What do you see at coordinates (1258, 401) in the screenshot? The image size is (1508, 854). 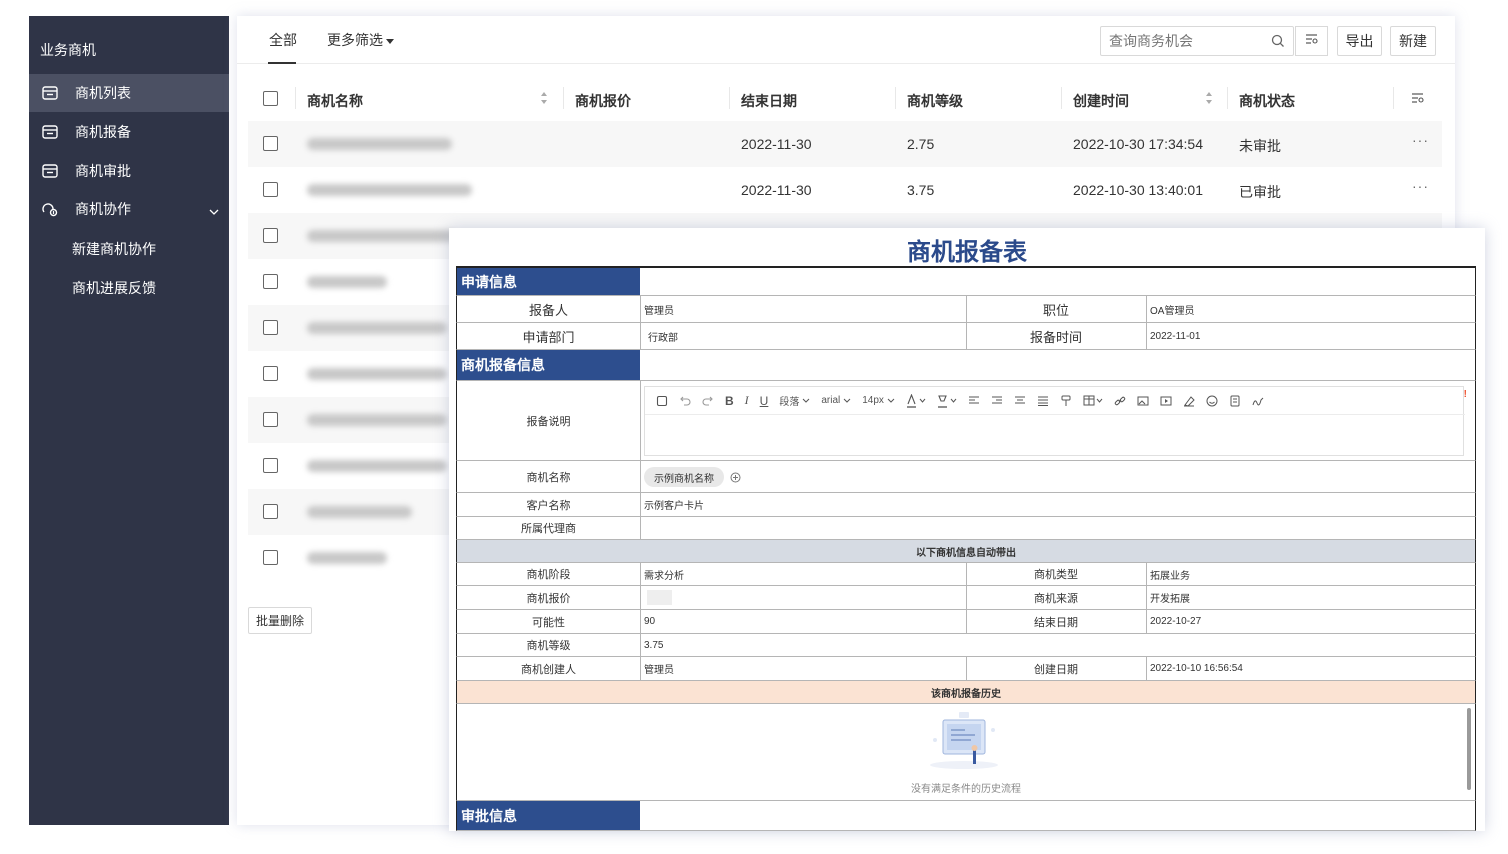 I see `signature-icon` at bounding box center [1258, 401].